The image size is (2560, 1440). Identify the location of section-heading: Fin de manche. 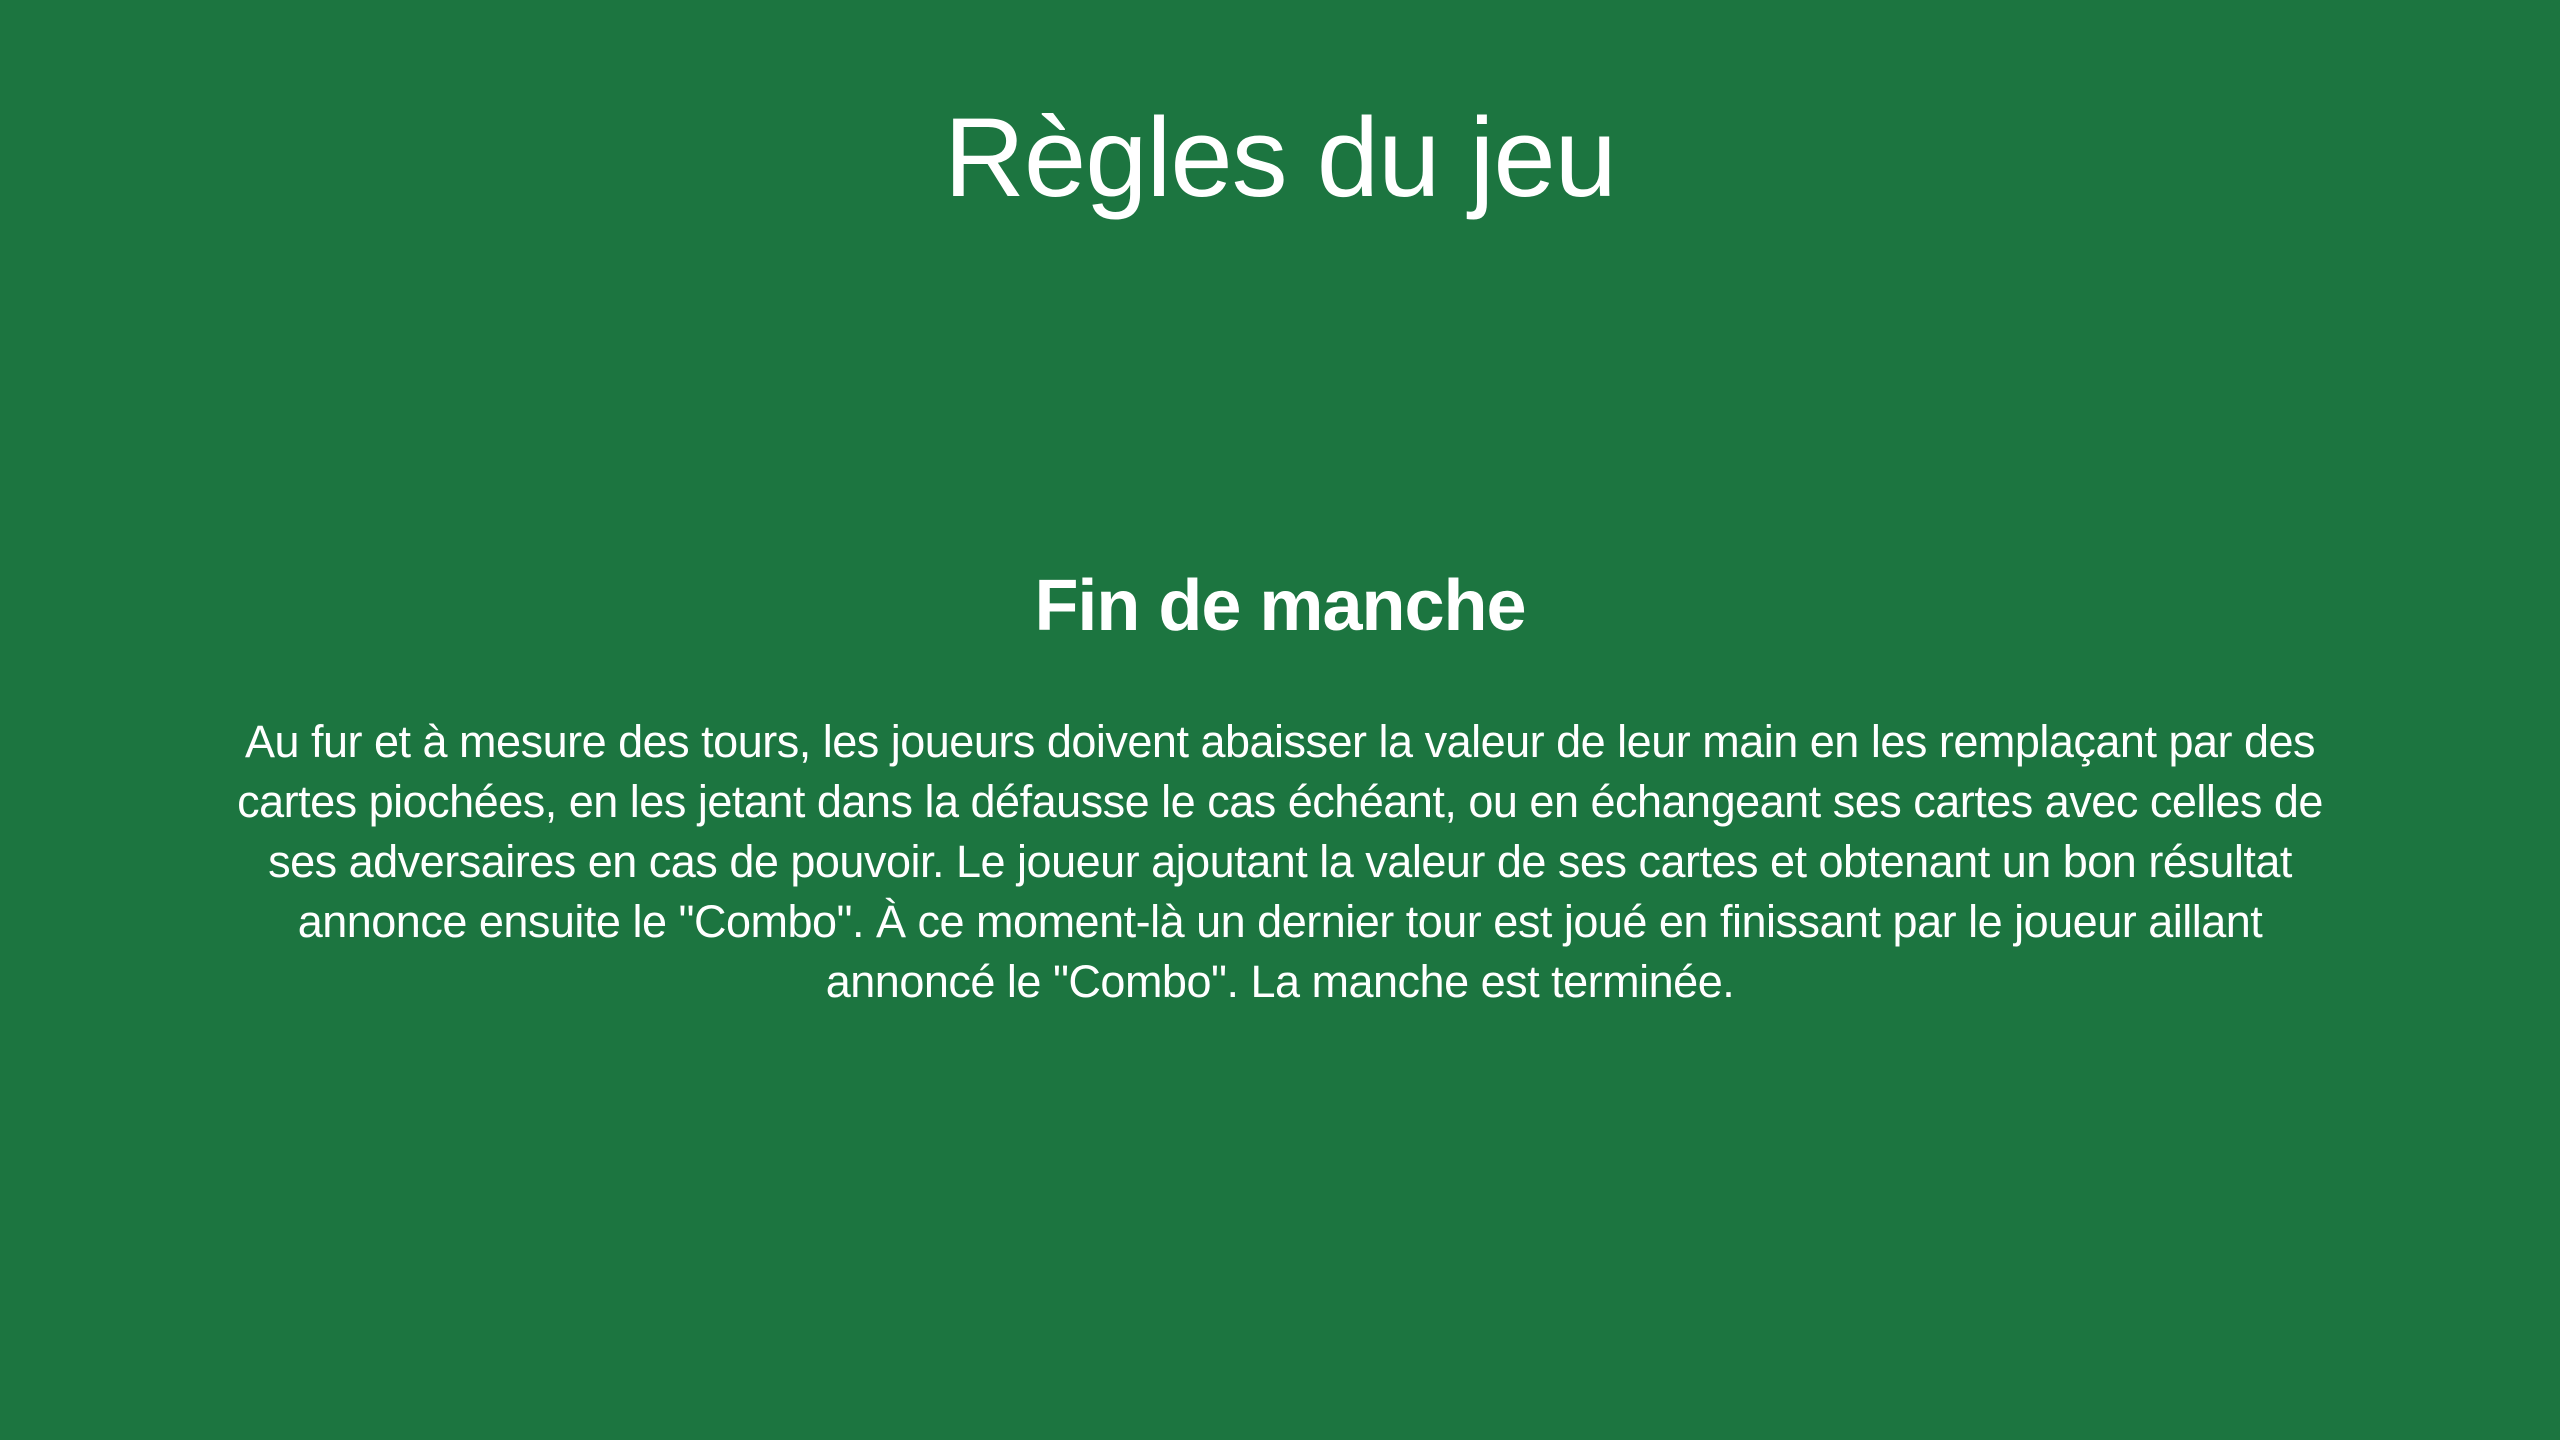
(1280, 606).